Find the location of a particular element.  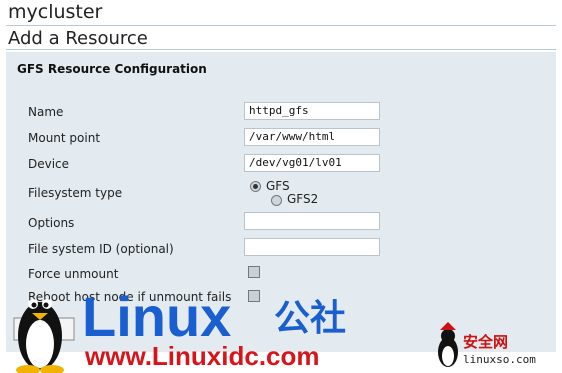

gfs2-radio-label: GFS2 is located at coordinates (303, 199).